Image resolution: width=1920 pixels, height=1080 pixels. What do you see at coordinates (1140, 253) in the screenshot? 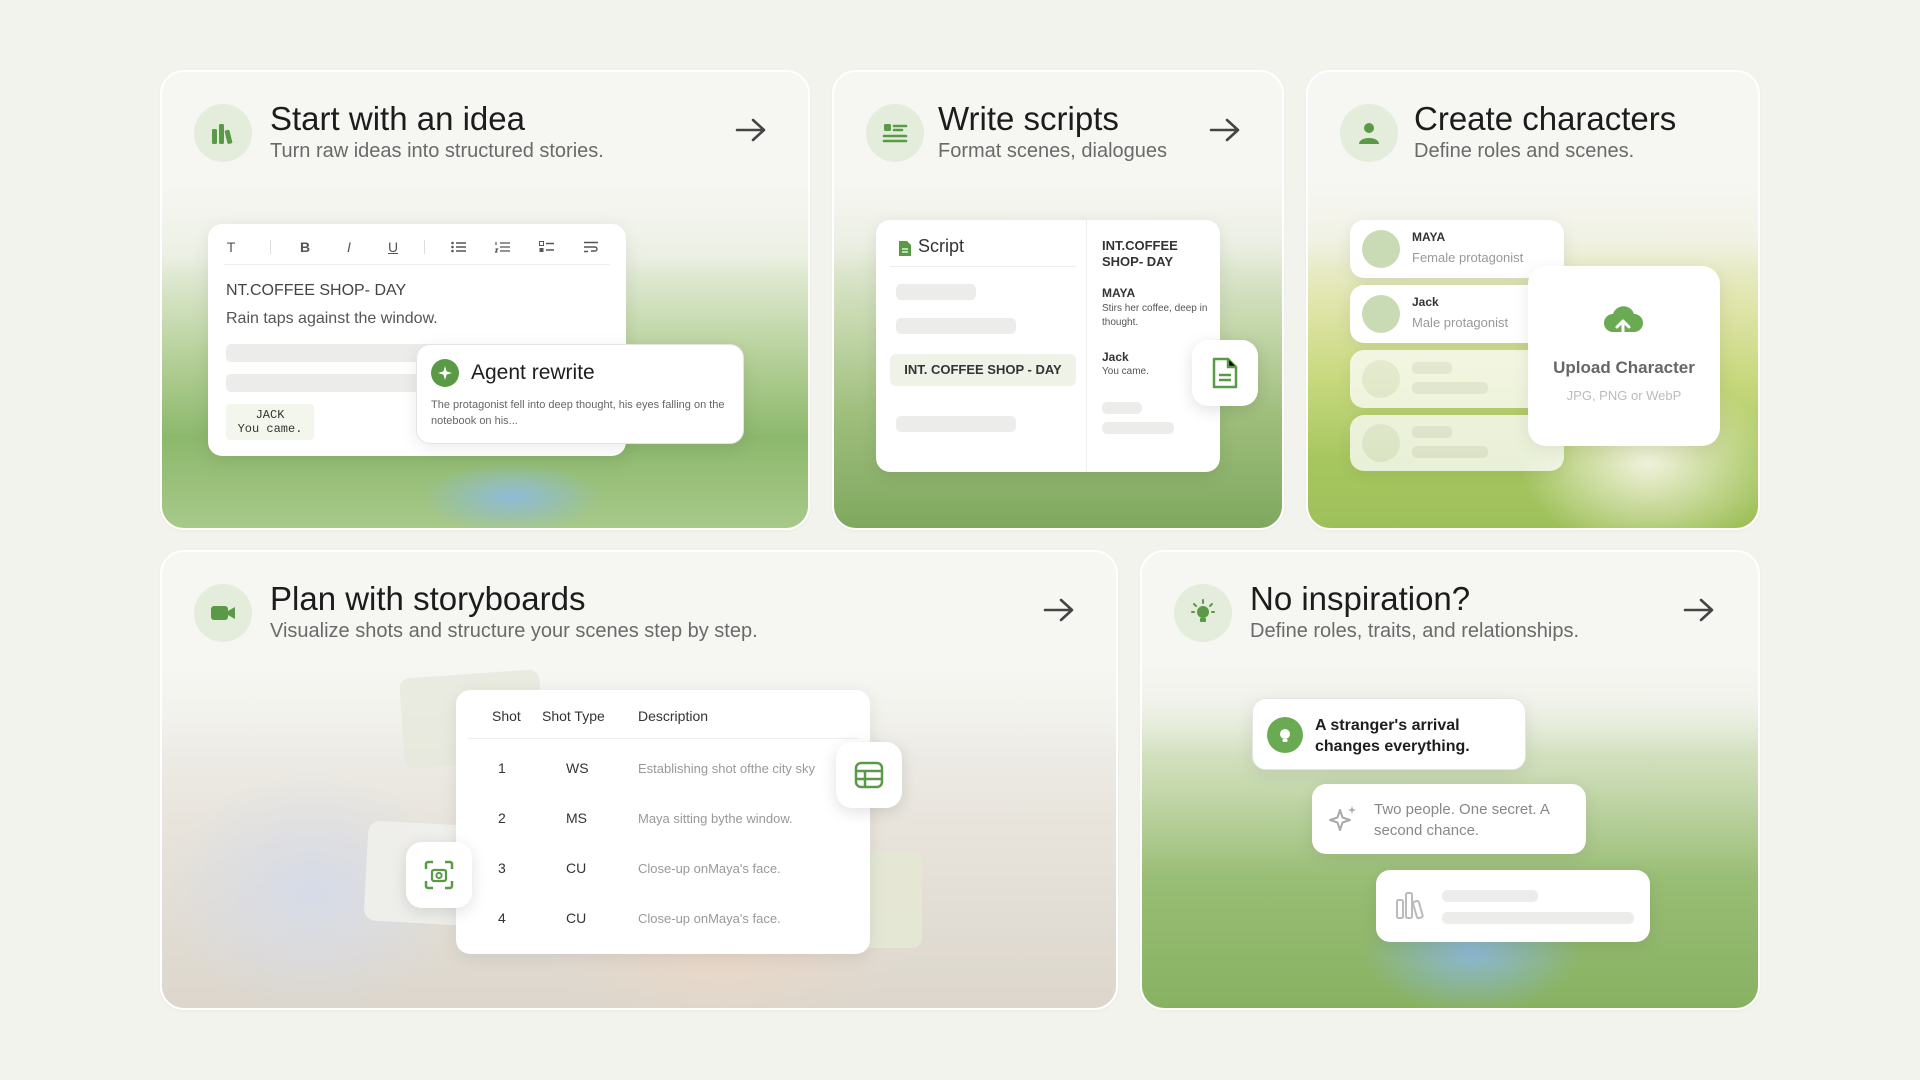
I see `scene-heading: INT.COFFEE SHOP- DAY` at bounding box center [1140, 253].